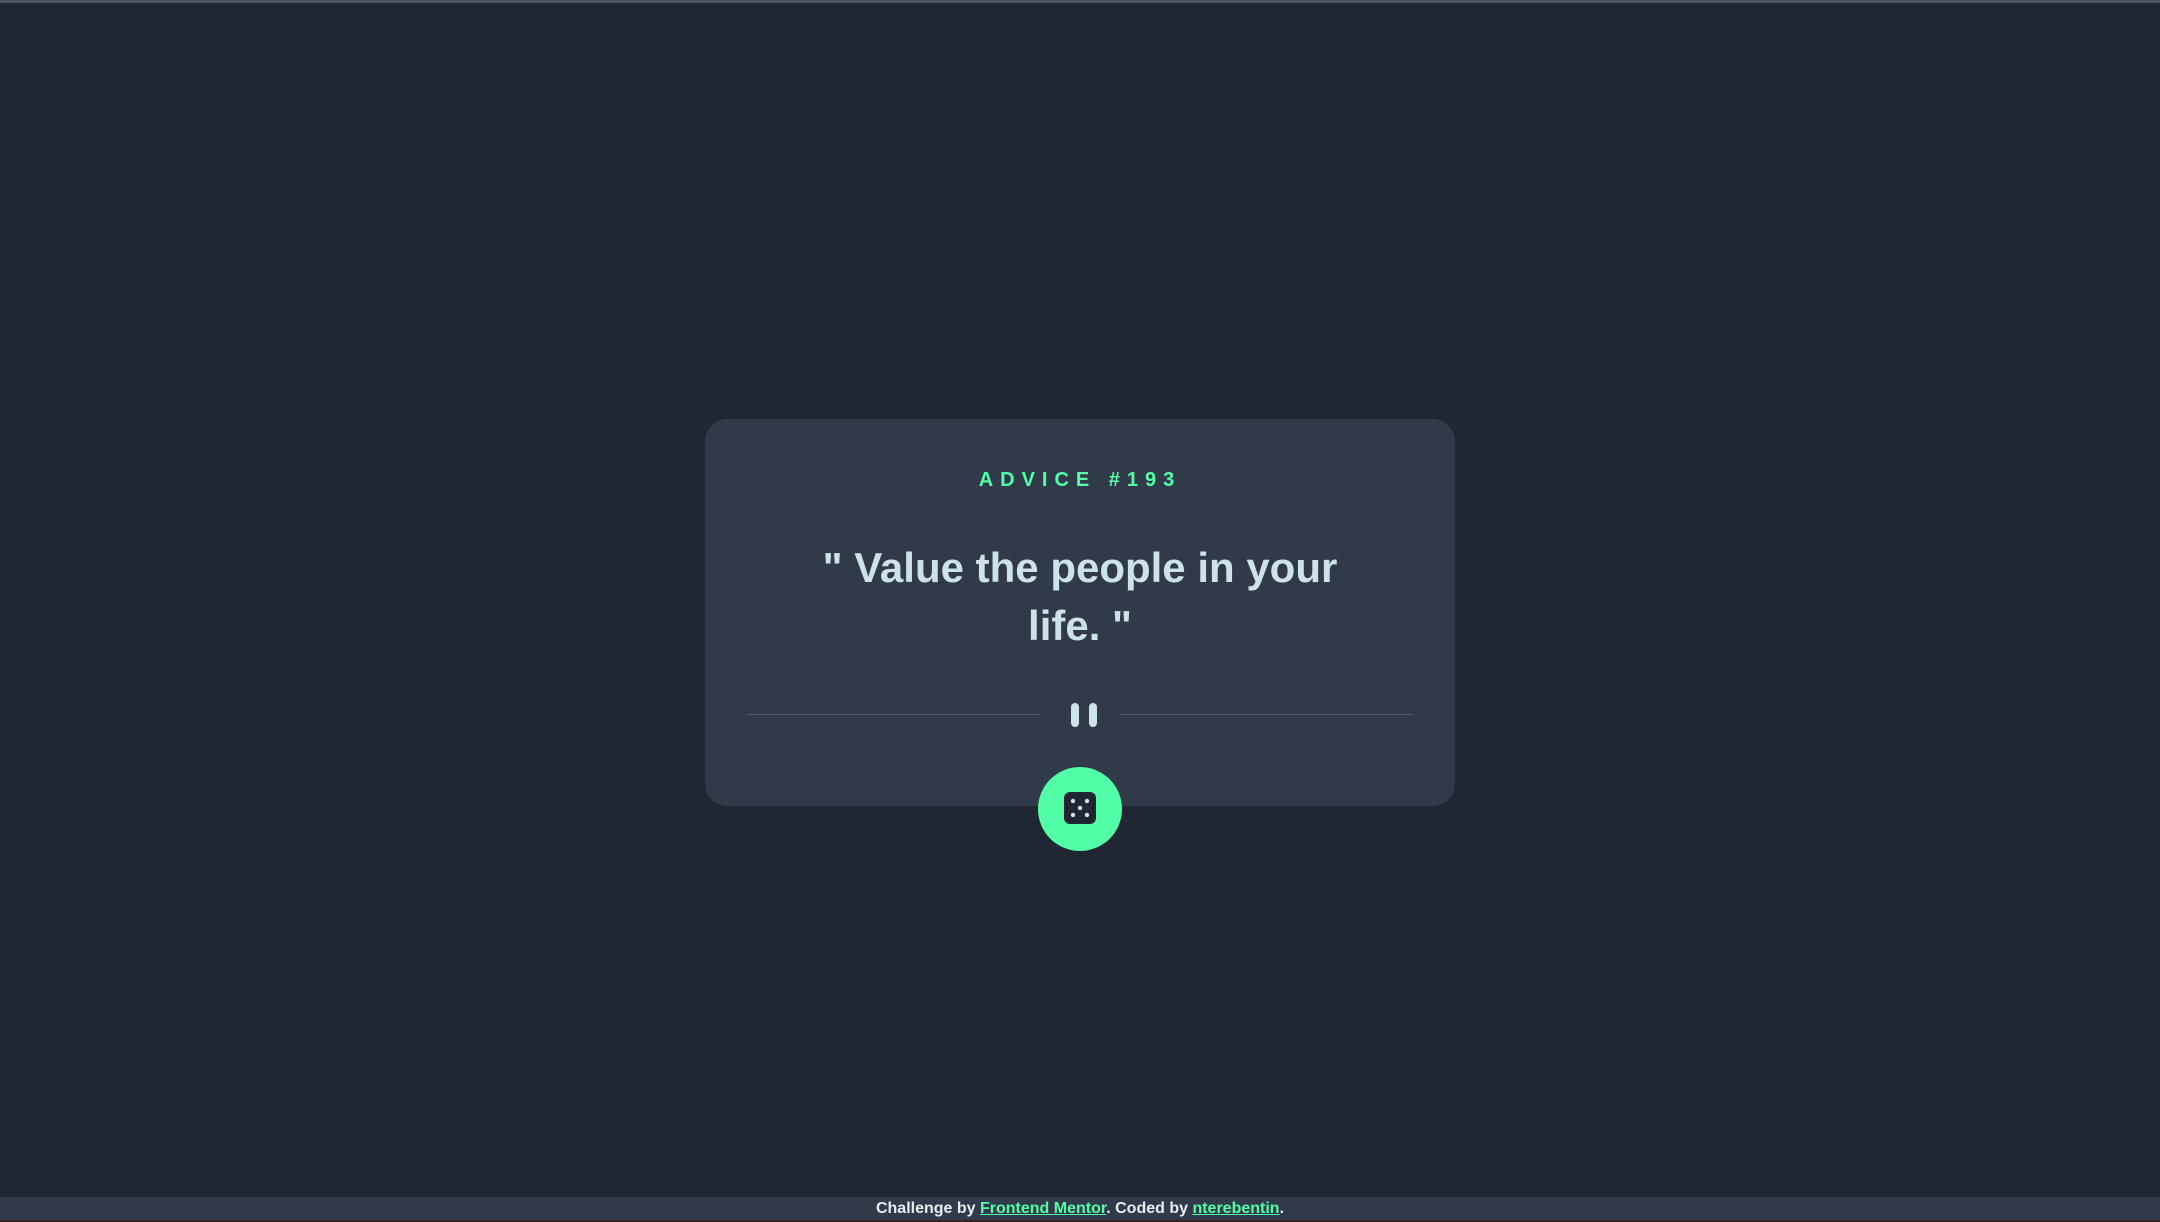  I want to click on footer-suffix: ., so click(1282, 1208).